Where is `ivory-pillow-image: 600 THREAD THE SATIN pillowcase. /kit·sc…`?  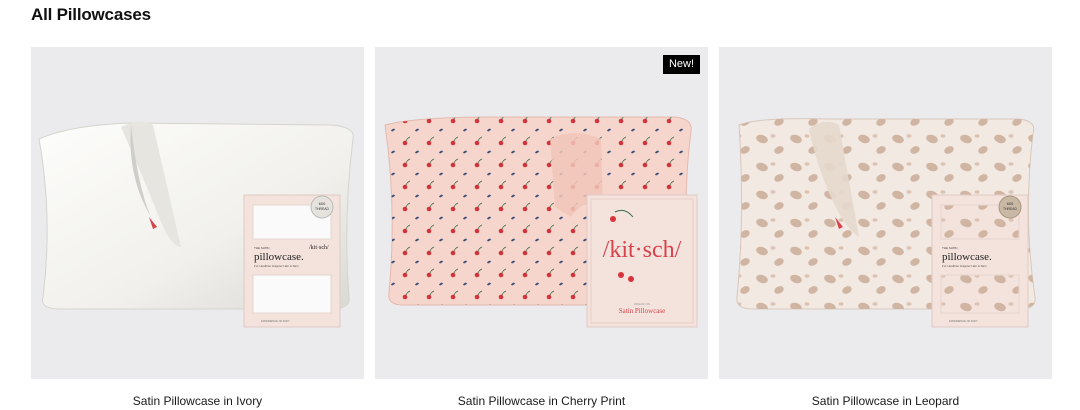 ivory-pillow-image: 600 THREAD THE SATIN pillowcase. /kit·sc… is located at coordinates (196, 224).